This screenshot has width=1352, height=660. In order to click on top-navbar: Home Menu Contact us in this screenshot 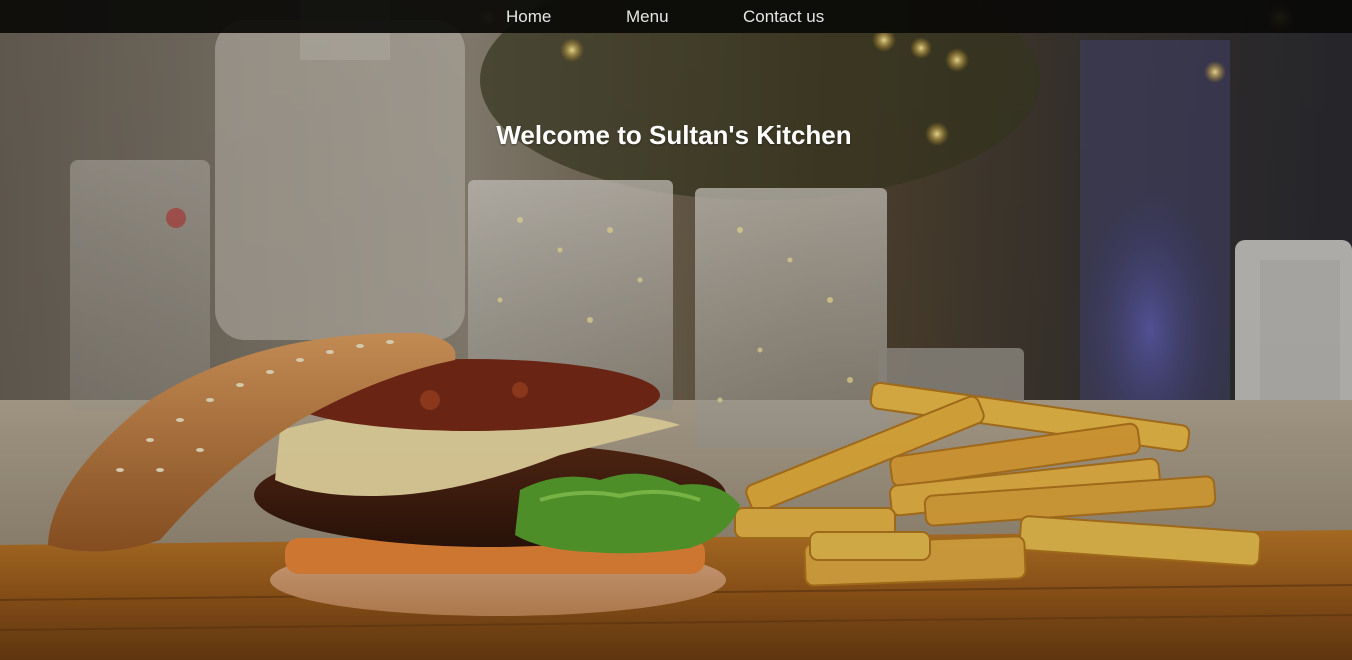, I will do `click(676, 16)`.